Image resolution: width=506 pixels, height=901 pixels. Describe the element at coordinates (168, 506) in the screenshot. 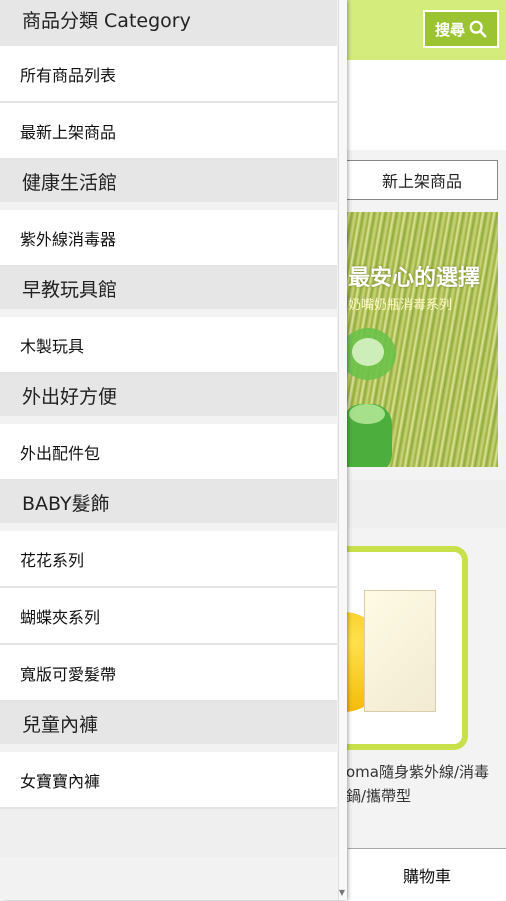

I see `category-header-hair: BABY髮飾` at that location.